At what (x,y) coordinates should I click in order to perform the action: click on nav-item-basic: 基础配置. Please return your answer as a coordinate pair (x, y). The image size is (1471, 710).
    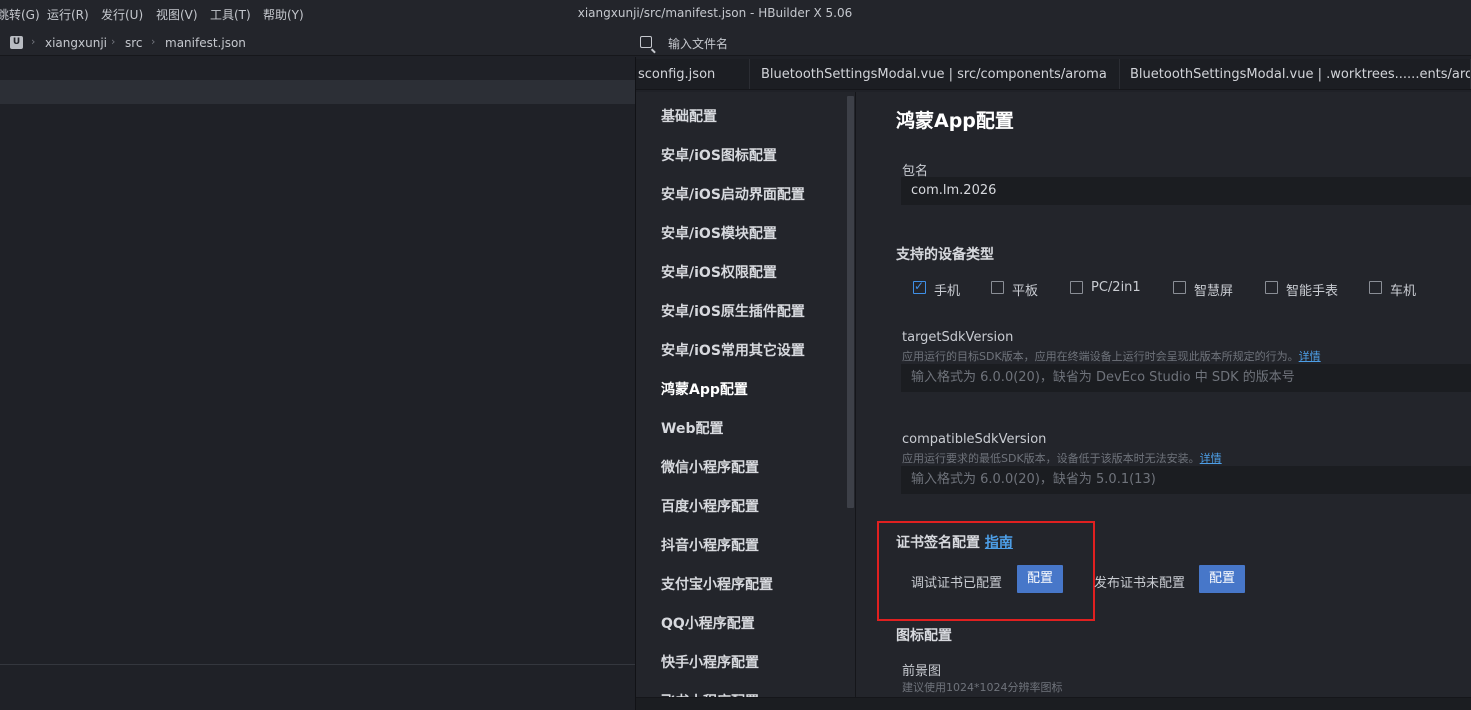
    Looking at the image, I should click on (689, 116).